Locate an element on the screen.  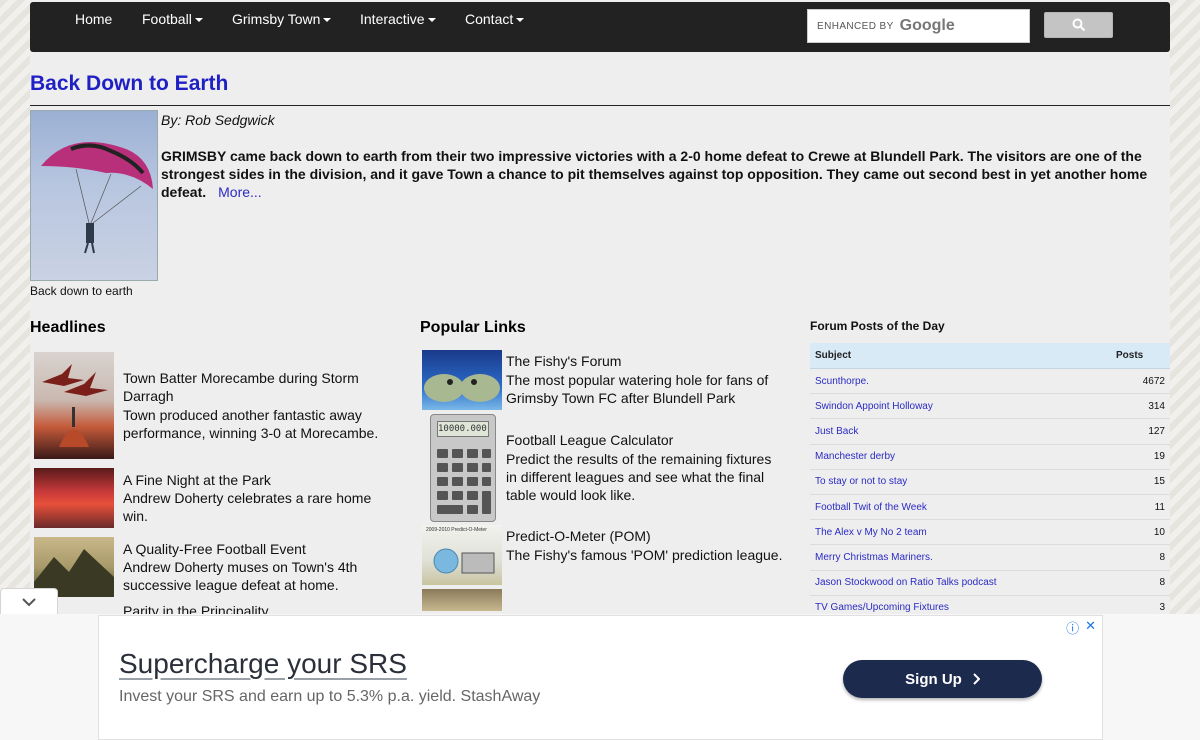
nav-home: Home is located at coordinates (93, 19).